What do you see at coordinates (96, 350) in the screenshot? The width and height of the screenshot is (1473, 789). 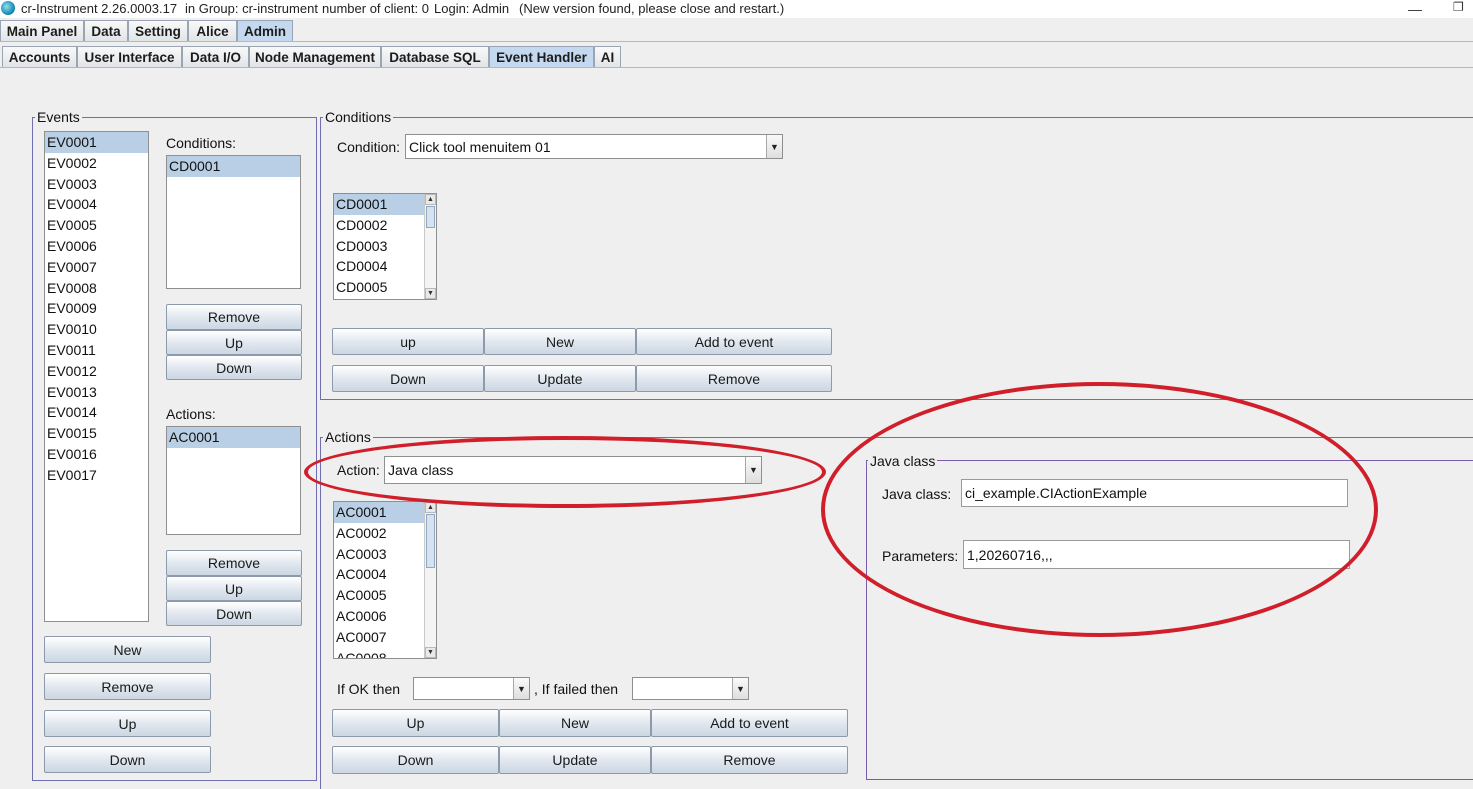 I see `list-item: EV0011` at bounding box center [96, 350].